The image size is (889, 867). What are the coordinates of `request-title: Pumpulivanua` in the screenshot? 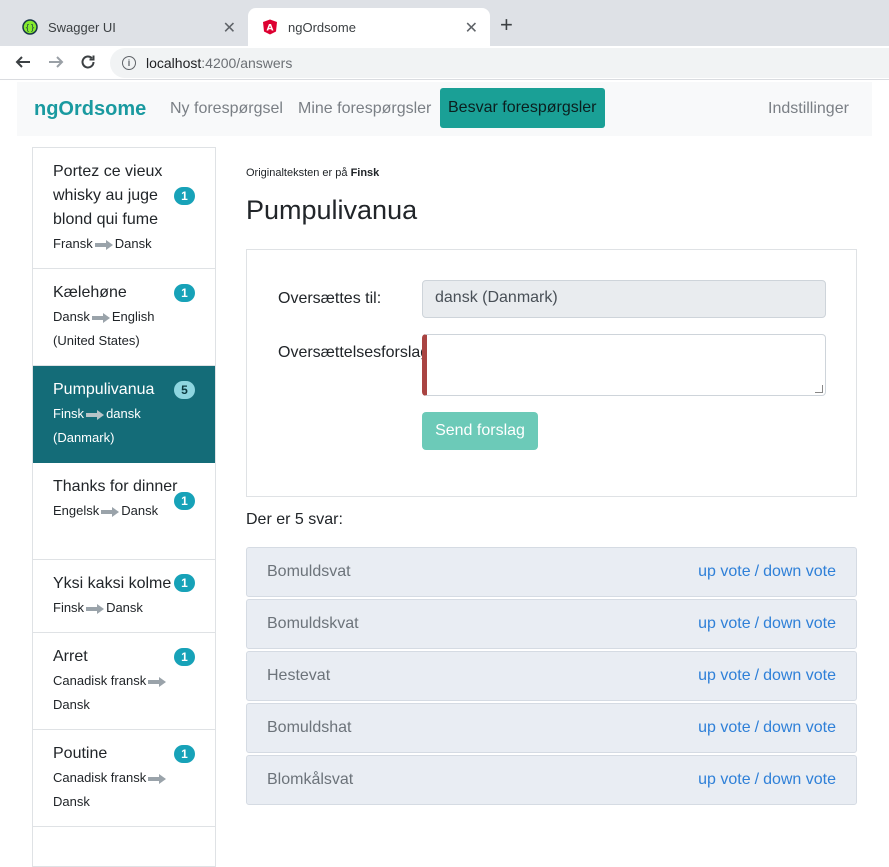 It's located at (104, 389).